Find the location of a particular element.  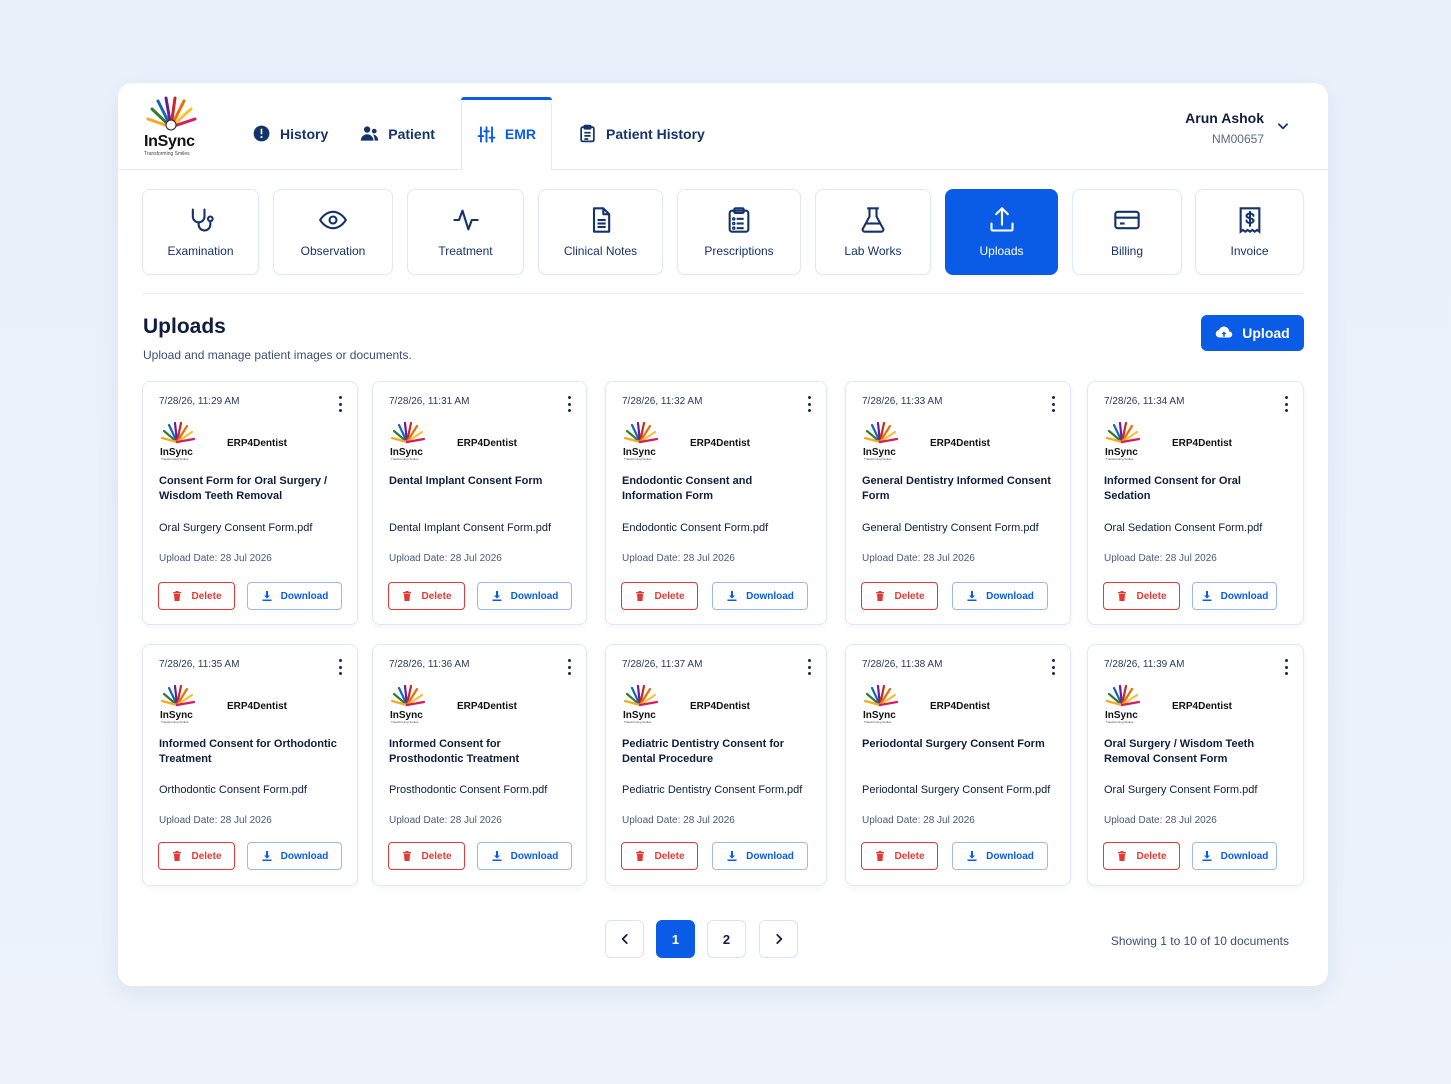

card-file-name: Oral Surgery Consent Form.pdf is located at coordinates (236, 528).